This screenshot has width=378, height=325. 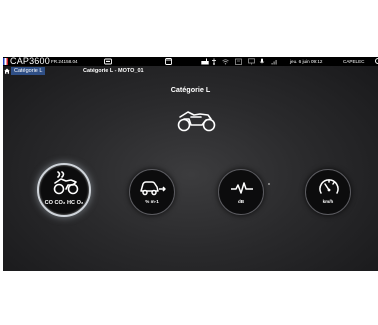 I want to click on page-title: Catégorie L, so click(x=190, y=89).